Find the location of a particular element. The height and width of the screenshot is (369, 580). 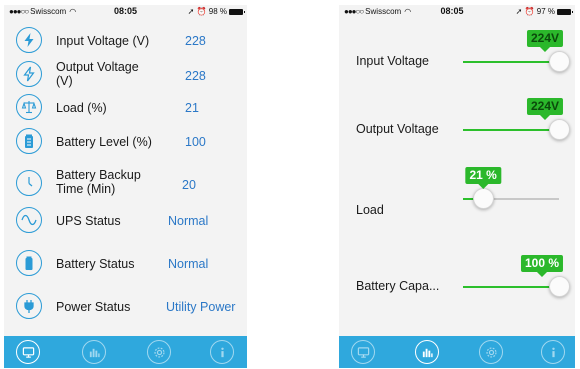

list-item-label: Power Status is located at coordinates (93, 307).